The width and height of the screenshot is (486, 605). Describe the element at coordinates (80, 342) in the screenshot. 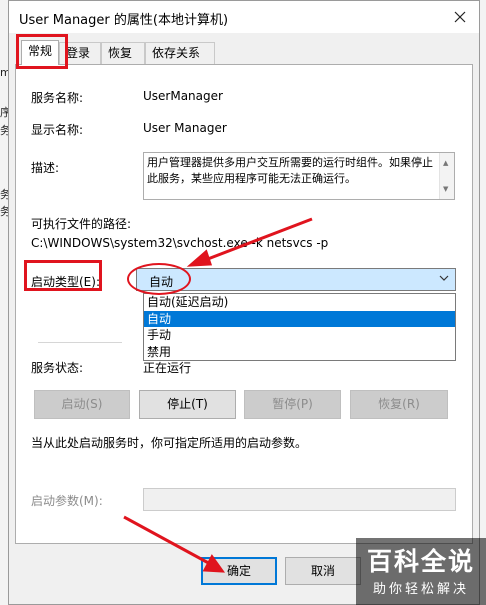

I see `divider` at that location.